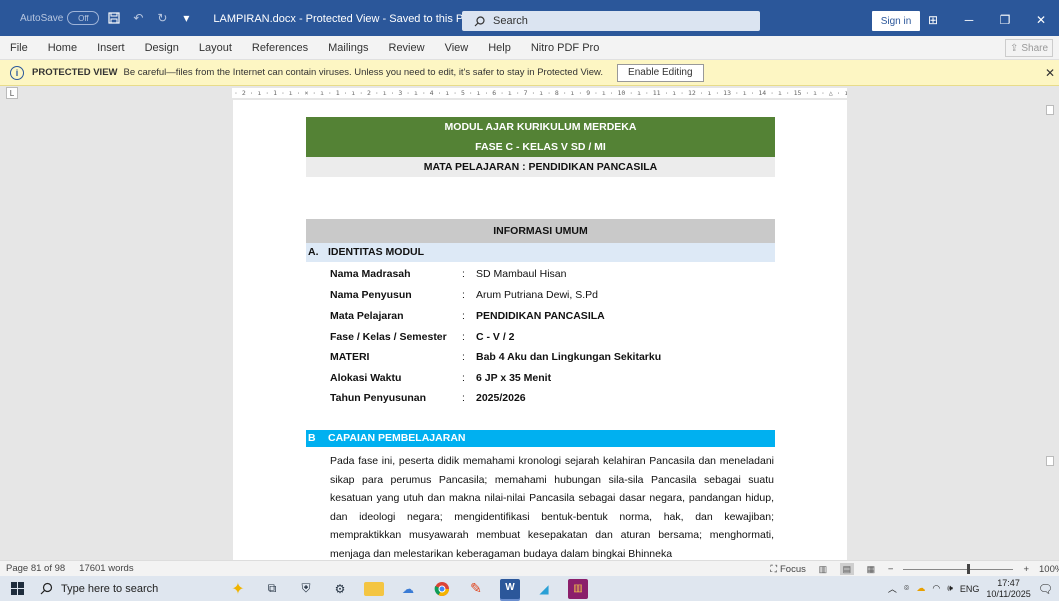  I want to click on read-mode-icon: ▥, so click(823, 569).